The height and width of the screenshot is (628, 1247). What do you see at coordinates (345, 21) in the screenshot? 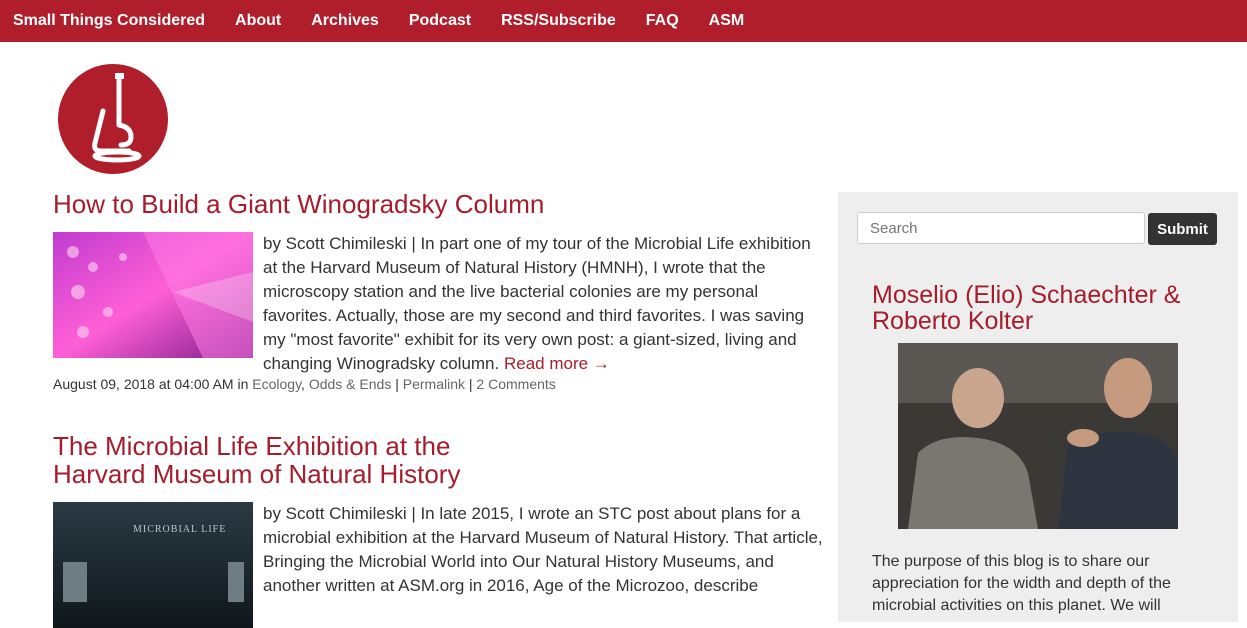
I see `nav-archives-link: Archives` at bounding box center [345, 21].